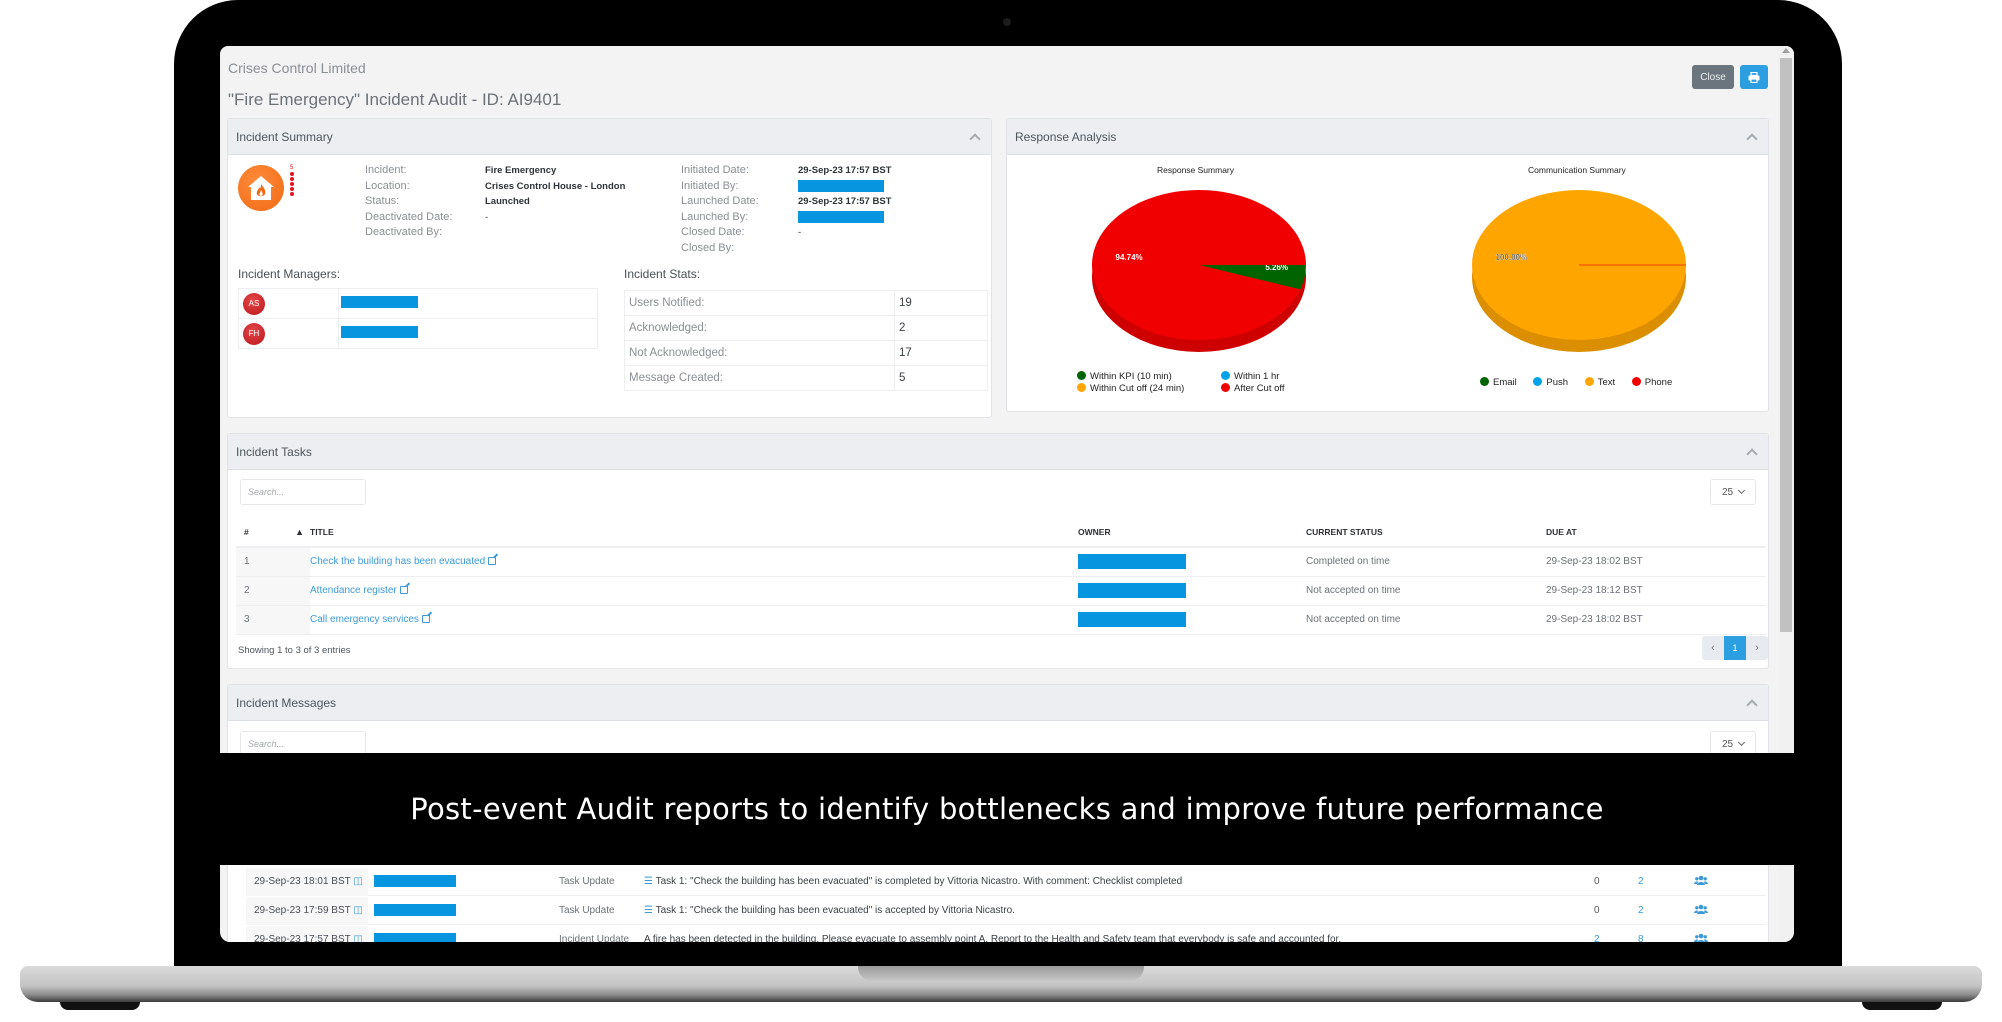  What do you see at coordinates (254, 303) in the screenshot?
I see `avatar: AS` at bounding box center [254, 303].